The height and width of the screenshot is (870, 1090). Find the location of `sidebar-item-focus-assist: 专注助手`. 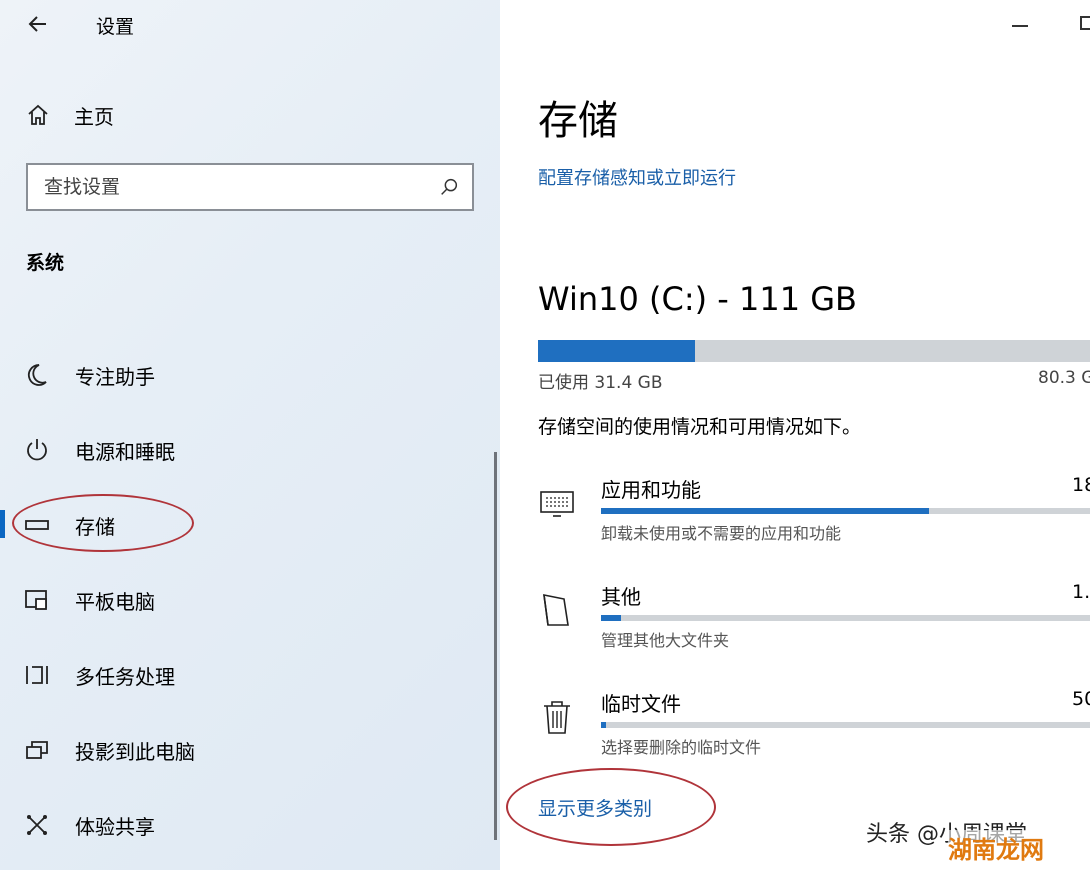

sidebar-item-focus-assist: 专注助手 is located at coordinates (248, 374).